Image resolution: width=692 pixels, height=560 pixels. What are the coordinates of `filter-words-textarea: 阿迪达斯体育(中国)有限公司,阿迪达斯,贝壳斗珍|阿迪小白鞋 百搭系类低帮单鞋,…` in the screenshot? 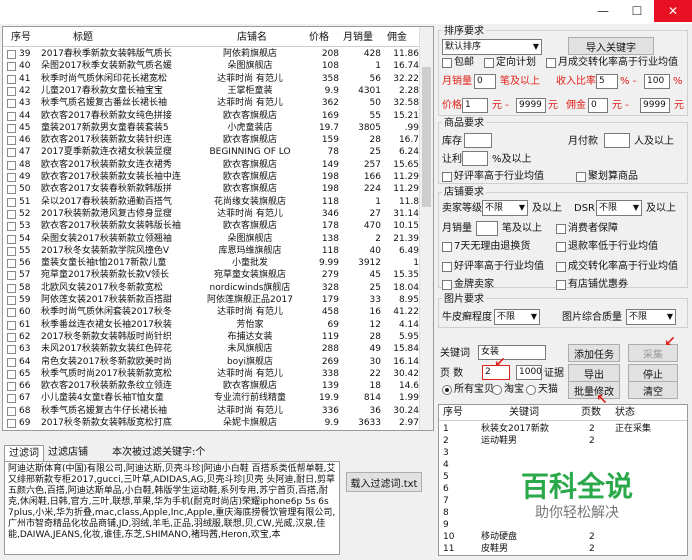 It's located at (172, 508).